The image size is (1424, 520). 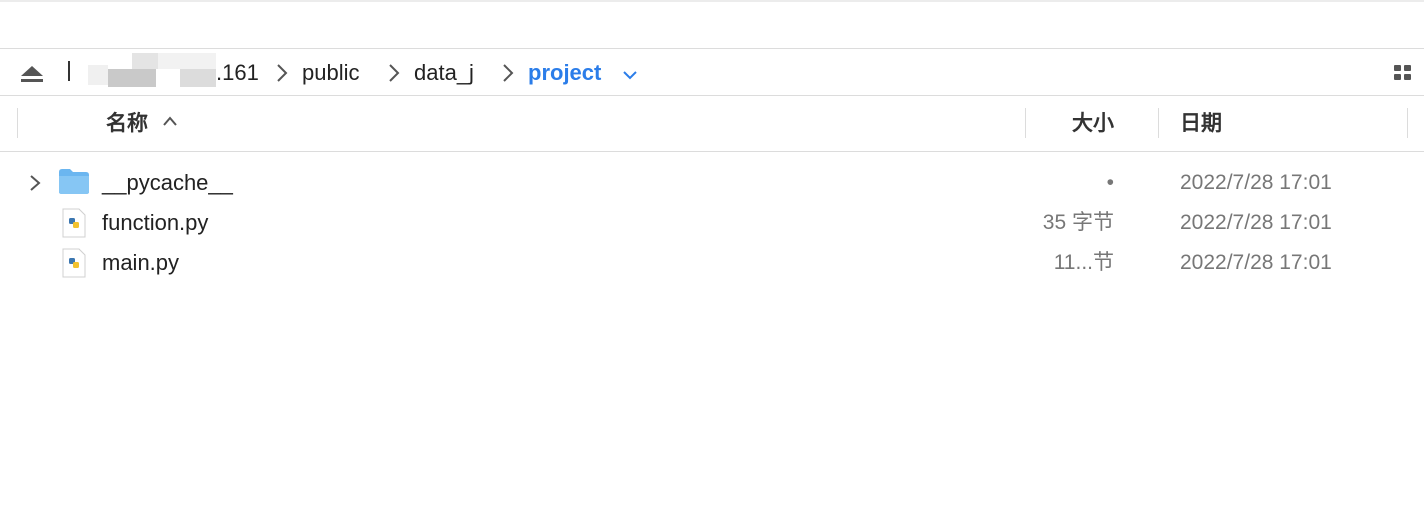 What do you see at coordinates (712, 72) in the screenshot?
I see `path-bar: .161 public data_j project` at bounding box center [712, 72].